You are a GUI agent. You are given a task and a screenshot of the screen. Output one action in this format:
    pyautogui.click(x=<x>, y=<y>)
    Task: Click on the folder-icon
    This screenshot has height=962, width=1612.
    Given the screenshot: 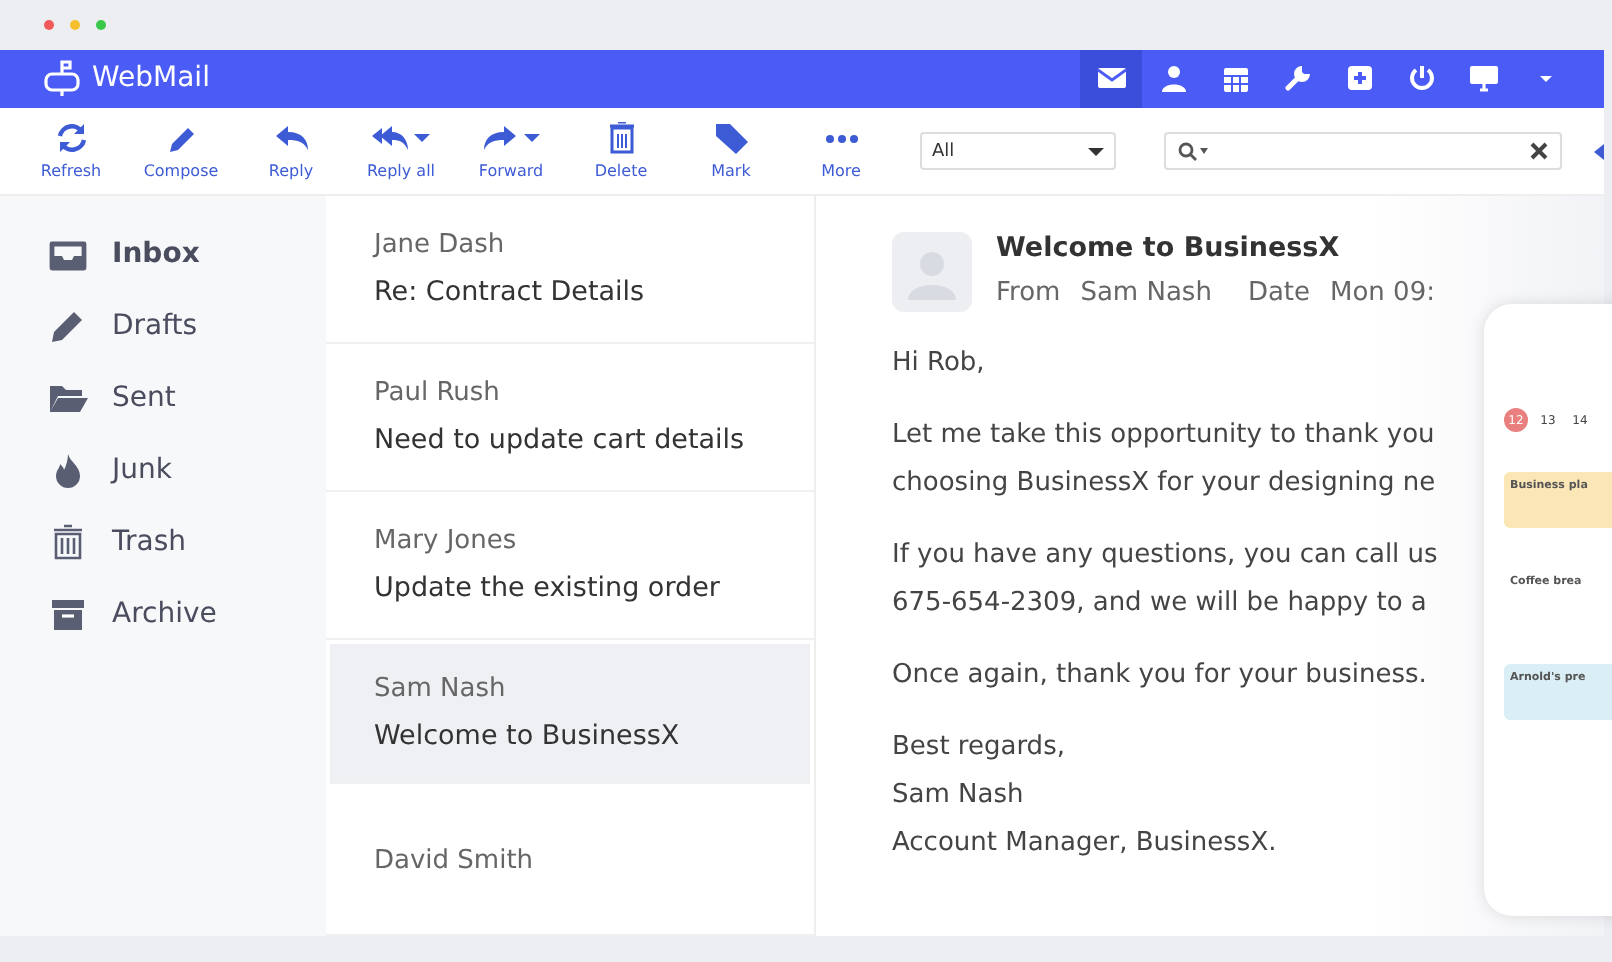 What is the action you would take?
    pyautogui.click(x=68, y=398)
    